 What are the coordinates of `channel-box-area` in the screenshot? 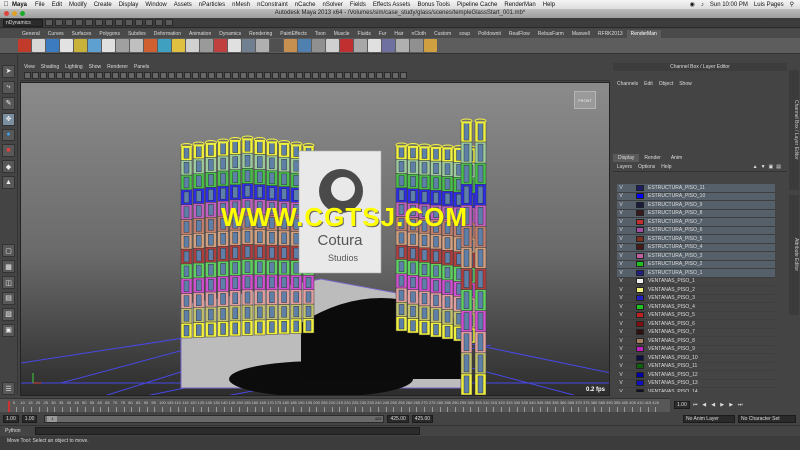 It's located at (700, 120).